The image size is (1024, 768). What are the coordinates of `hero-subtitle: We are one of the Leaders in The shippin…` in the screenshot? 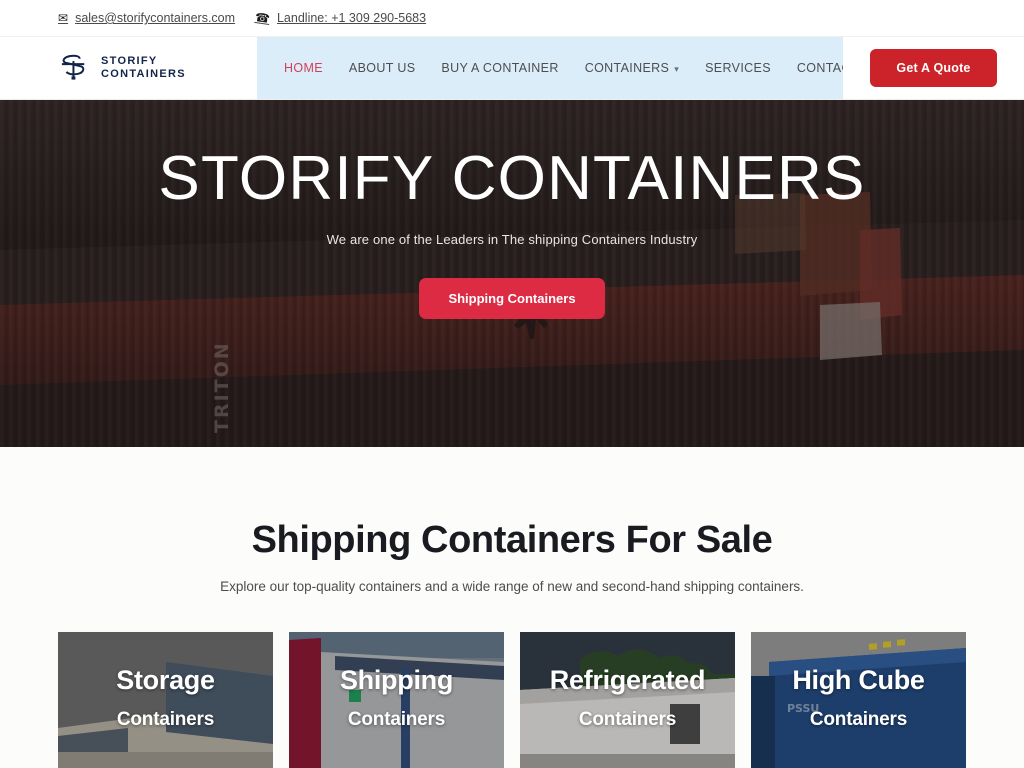 It's located at (512, 240).